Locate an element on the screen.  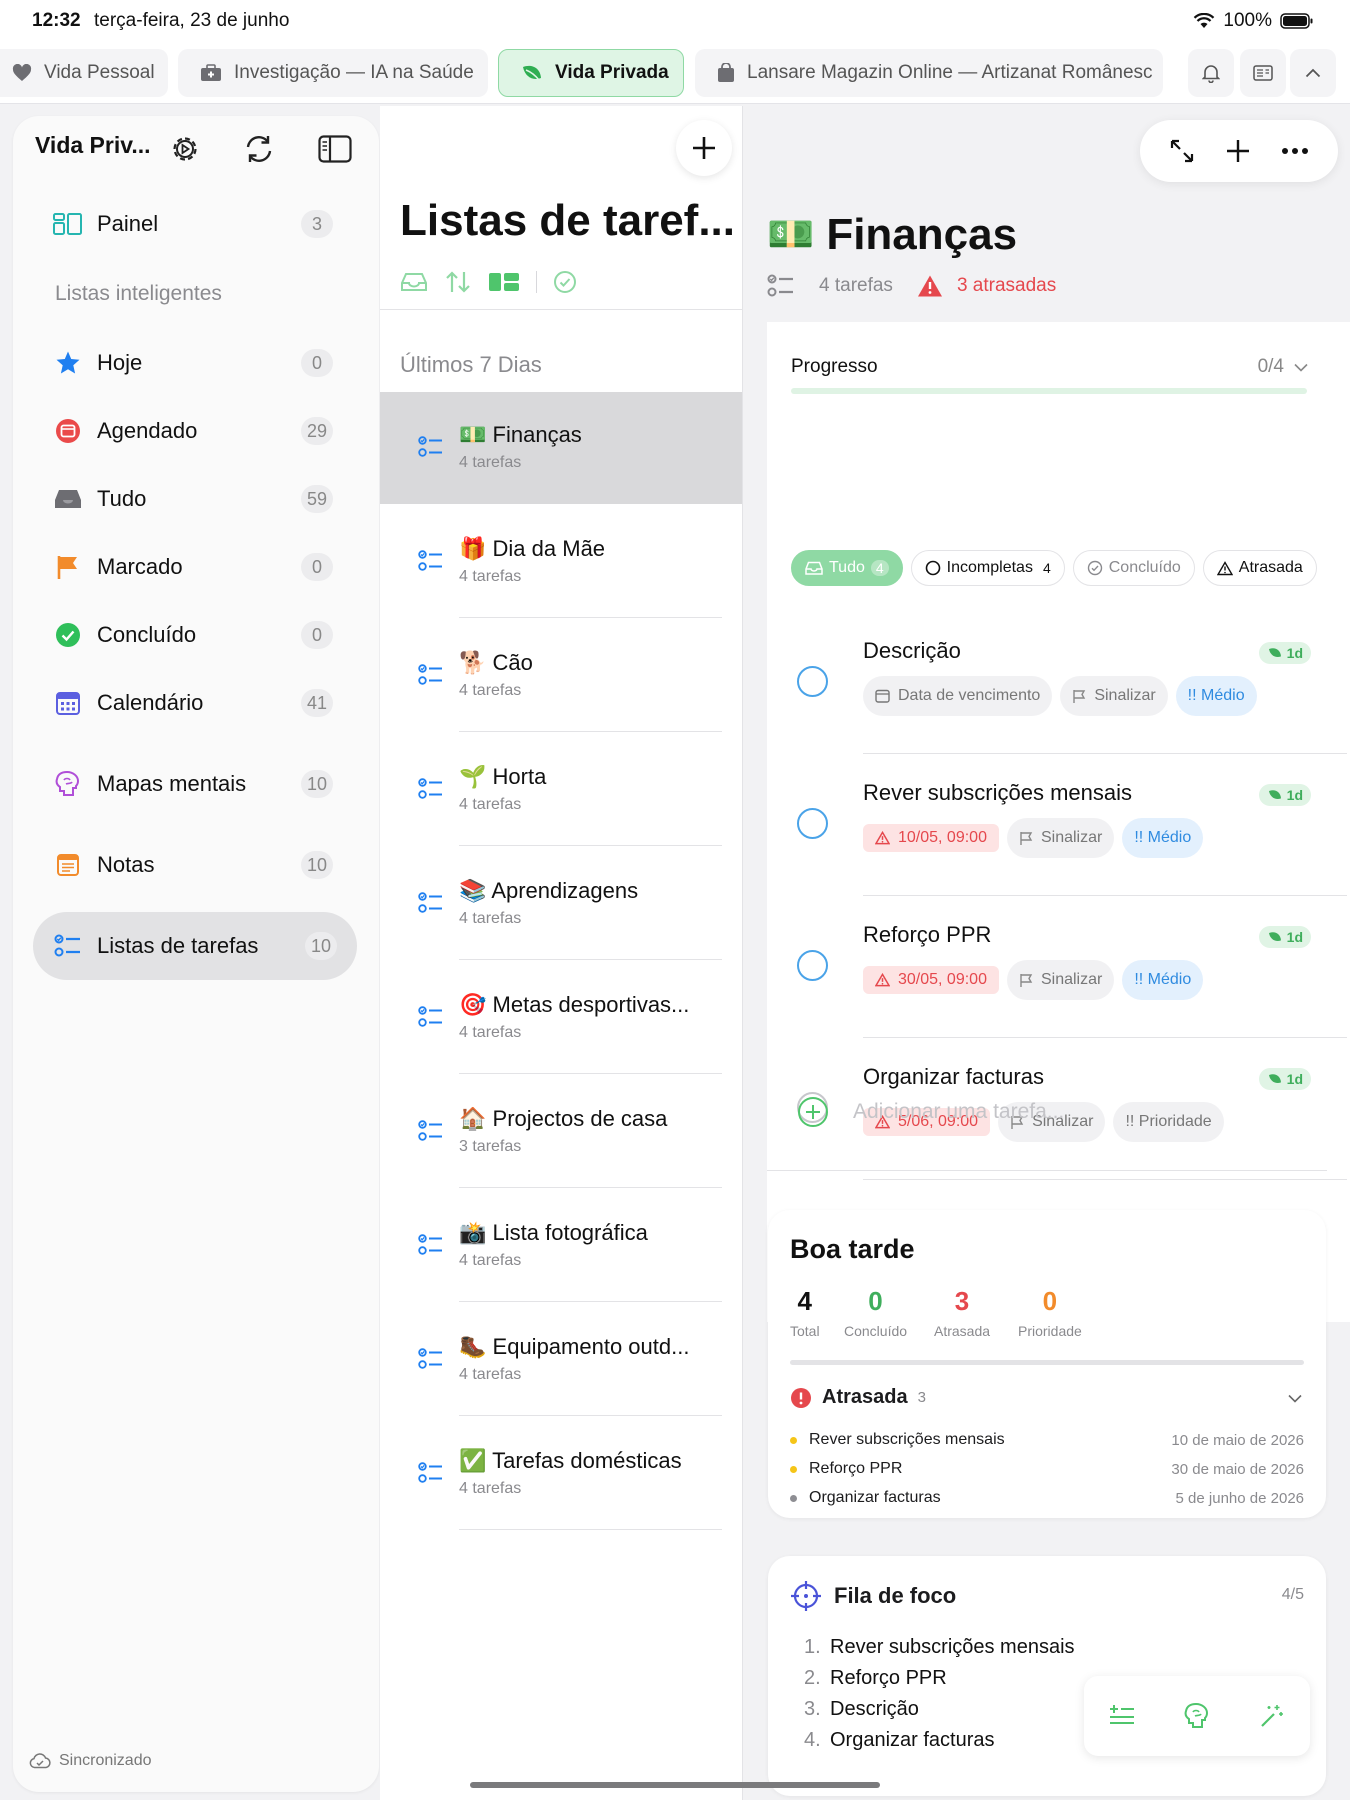
layout-icon is located at coordinates (504, 282).